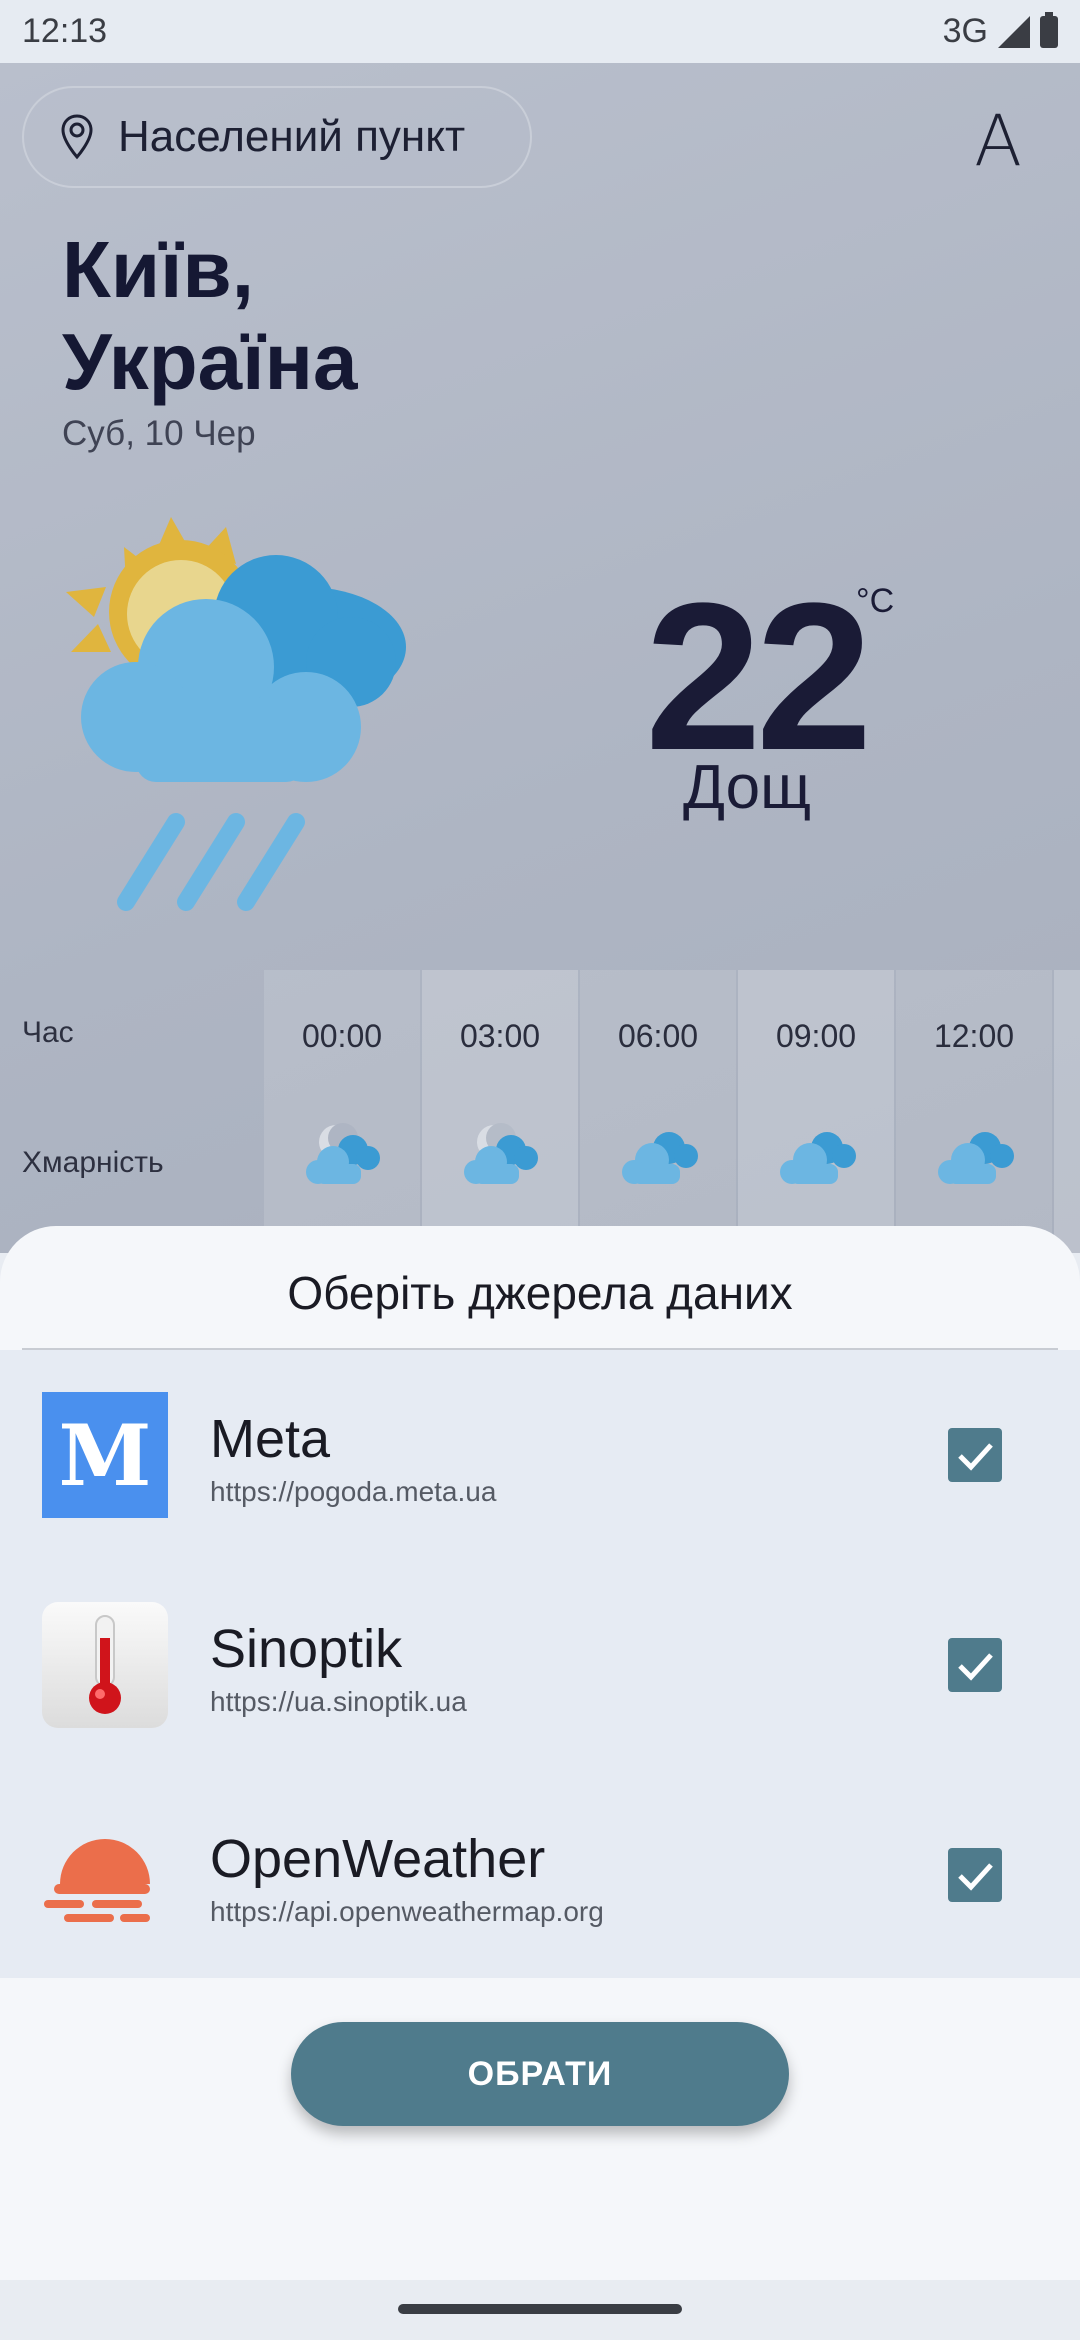 This screenshot has height=2340, width=1080. I want to click on openweather-sun-icon, so click(97, 1880).